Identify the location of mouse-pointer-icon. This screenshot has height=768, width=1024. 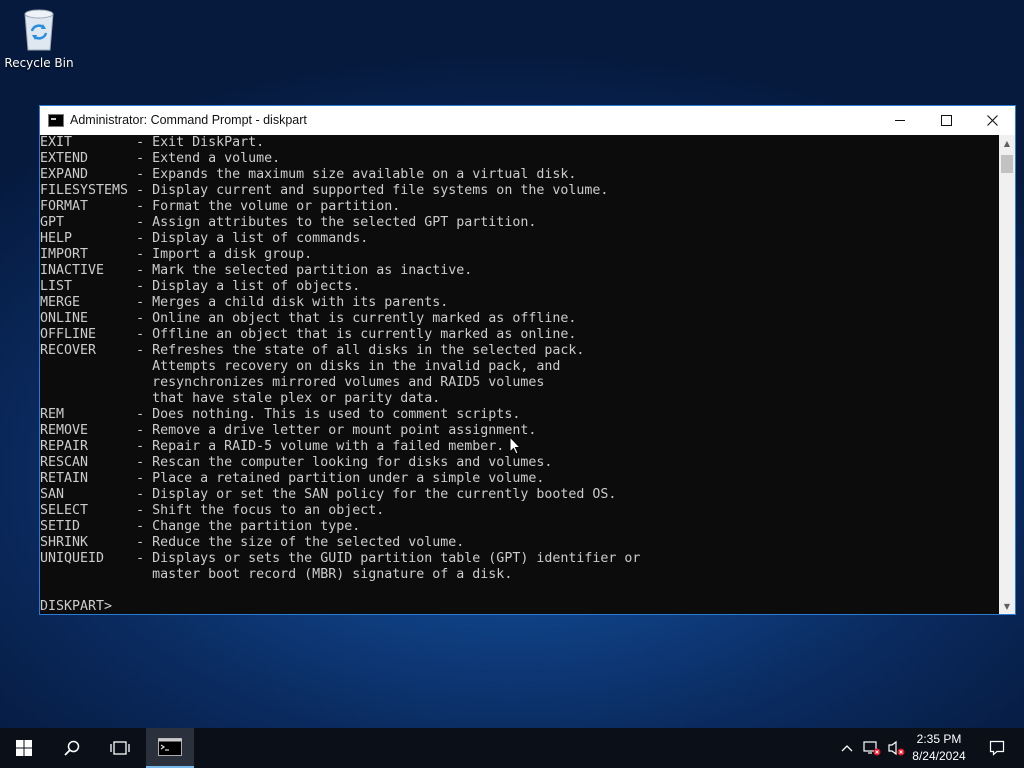
(515, 447).